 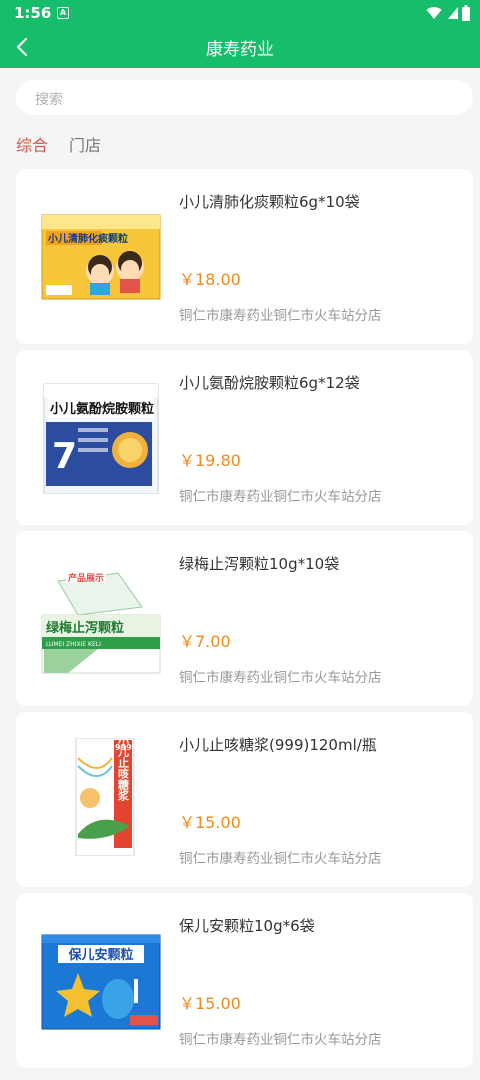 What do you see at coordinates (85, 144) in the screenshot?
I see `tab-stores: 门店` at bounding box center [85, 144].